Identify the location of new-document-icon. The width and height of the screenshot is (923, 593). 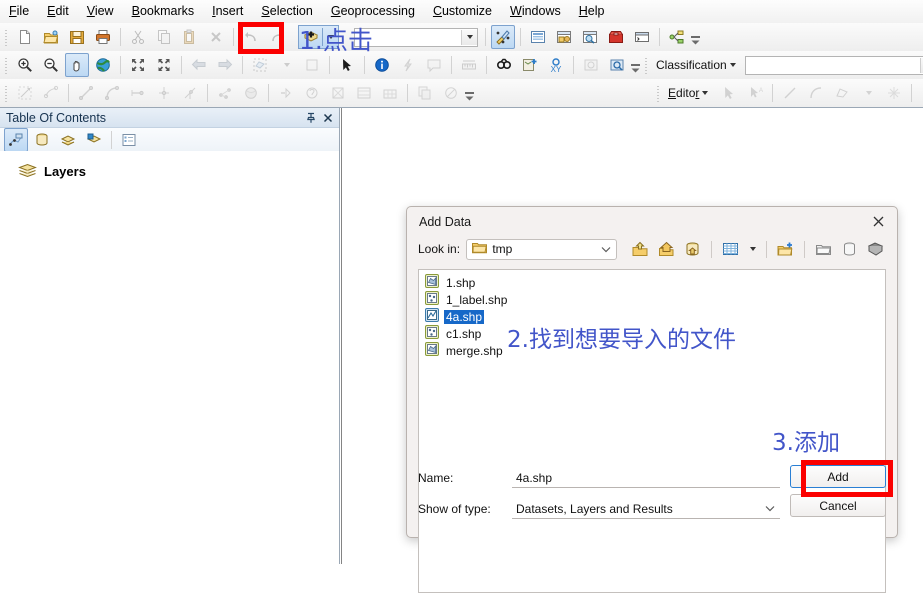
(25, 37).